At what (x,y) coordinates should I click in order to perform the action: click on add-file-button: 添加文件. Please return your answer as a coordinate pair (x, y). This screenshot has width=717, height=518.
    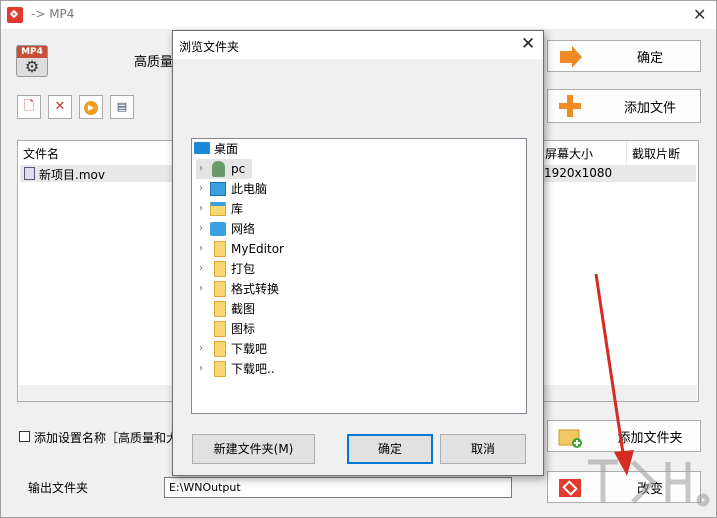
    Looking at the image, I should click on (624, 106).